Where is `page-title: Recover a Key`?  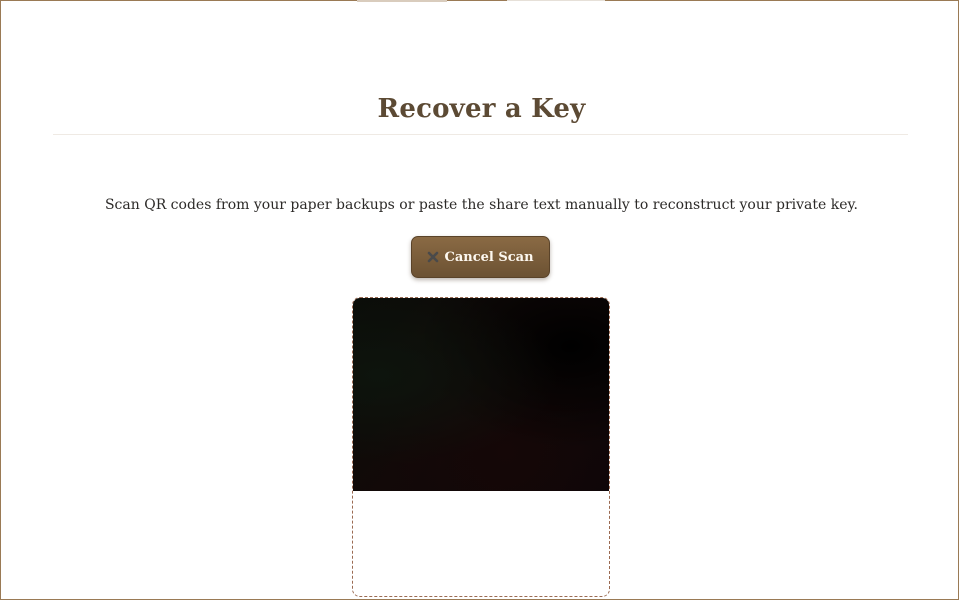 page-title: Recover a Key is located at coordinates (481, 109).